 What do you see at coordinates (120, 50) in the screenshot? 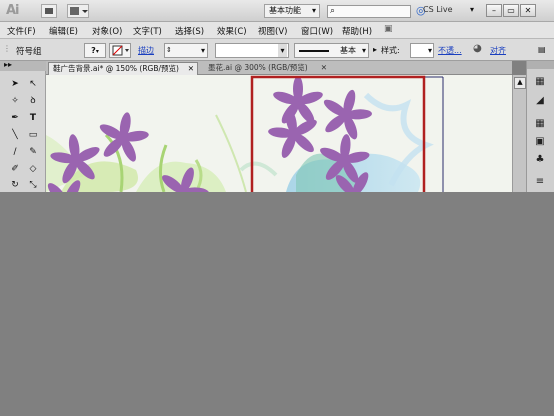
I see `stroke-swatch` at bounding box center [120, 50].